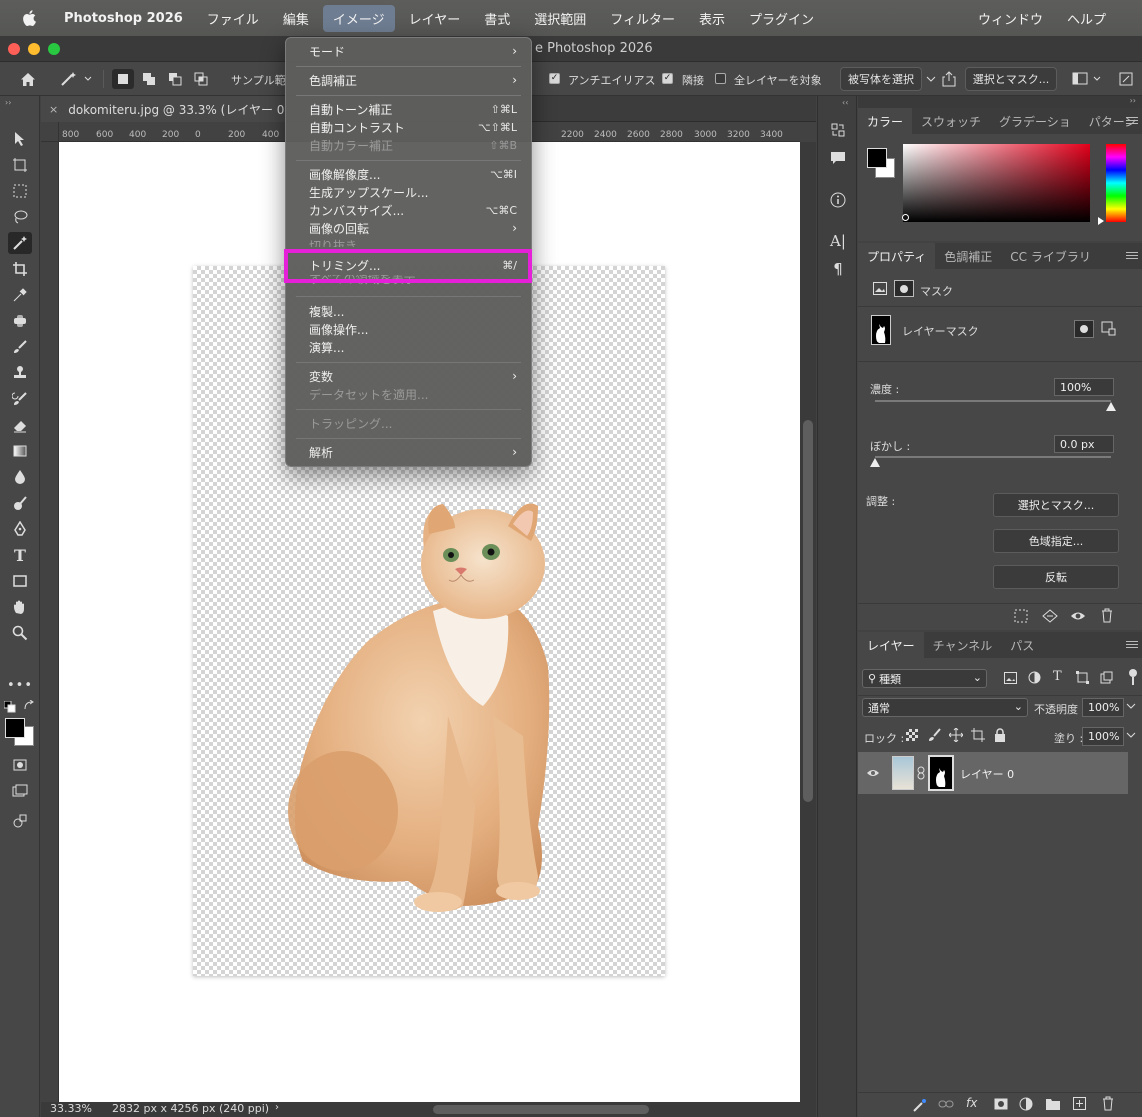  What do you see at coordinates (1022, 645) in the screenshot?
I see `tab-paths: パス` at bounding box center [1022, 645].